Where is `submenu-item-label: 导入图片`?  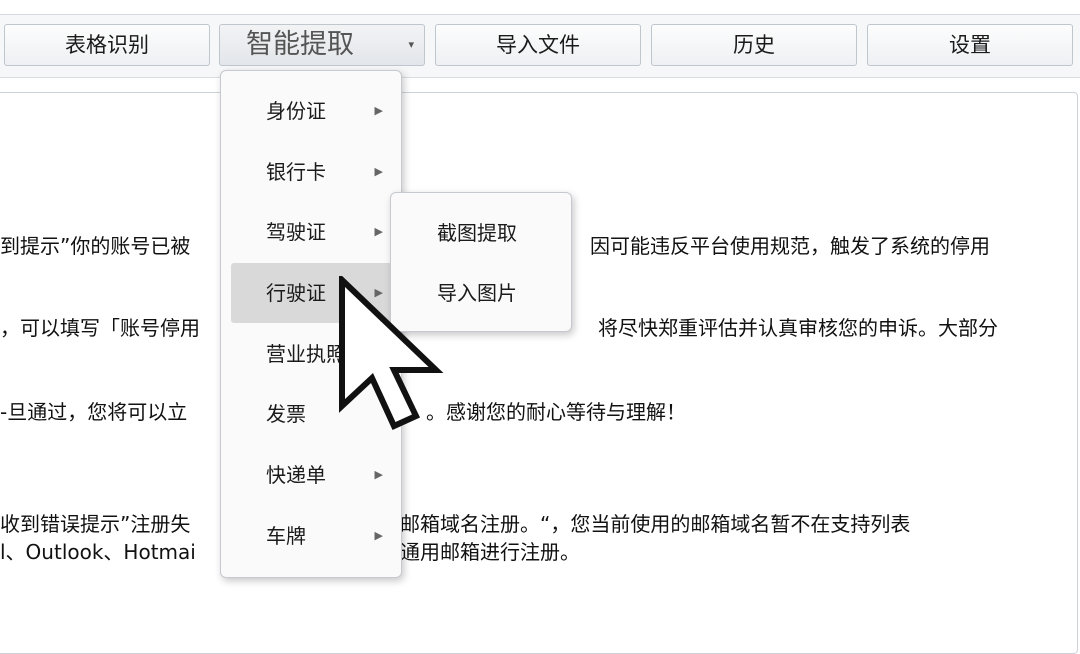
submenu-item-label: 导入图片 is located at coordinates (477, 293).